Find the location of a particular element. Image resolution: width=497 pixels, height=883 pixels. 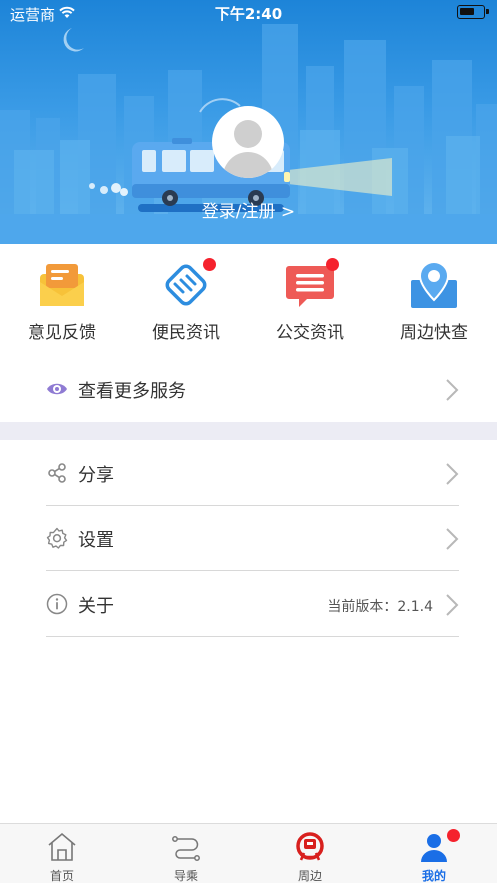

menu-row-about: 关于 当前版本：2.1.4 is located at coordinates (252, 605).